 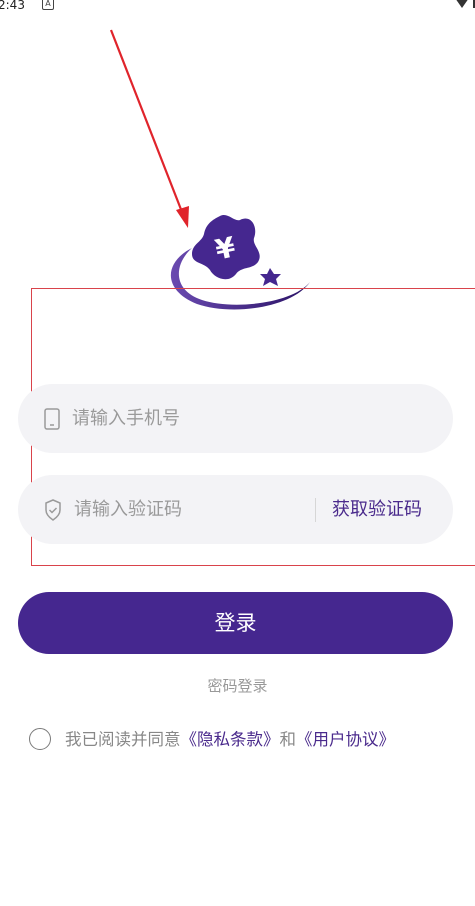 I want to click on wifi-icon, so click(x=465, y=4).